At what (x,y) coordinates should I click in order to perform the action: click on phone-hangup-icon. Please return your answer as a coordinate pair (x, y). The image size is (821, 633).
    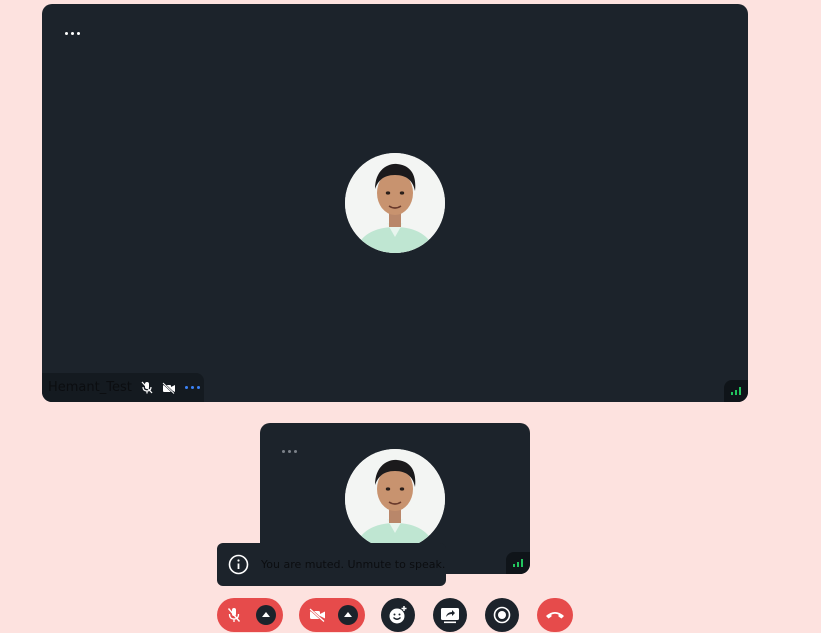
    Looking at the image, I should click on (555, 615).